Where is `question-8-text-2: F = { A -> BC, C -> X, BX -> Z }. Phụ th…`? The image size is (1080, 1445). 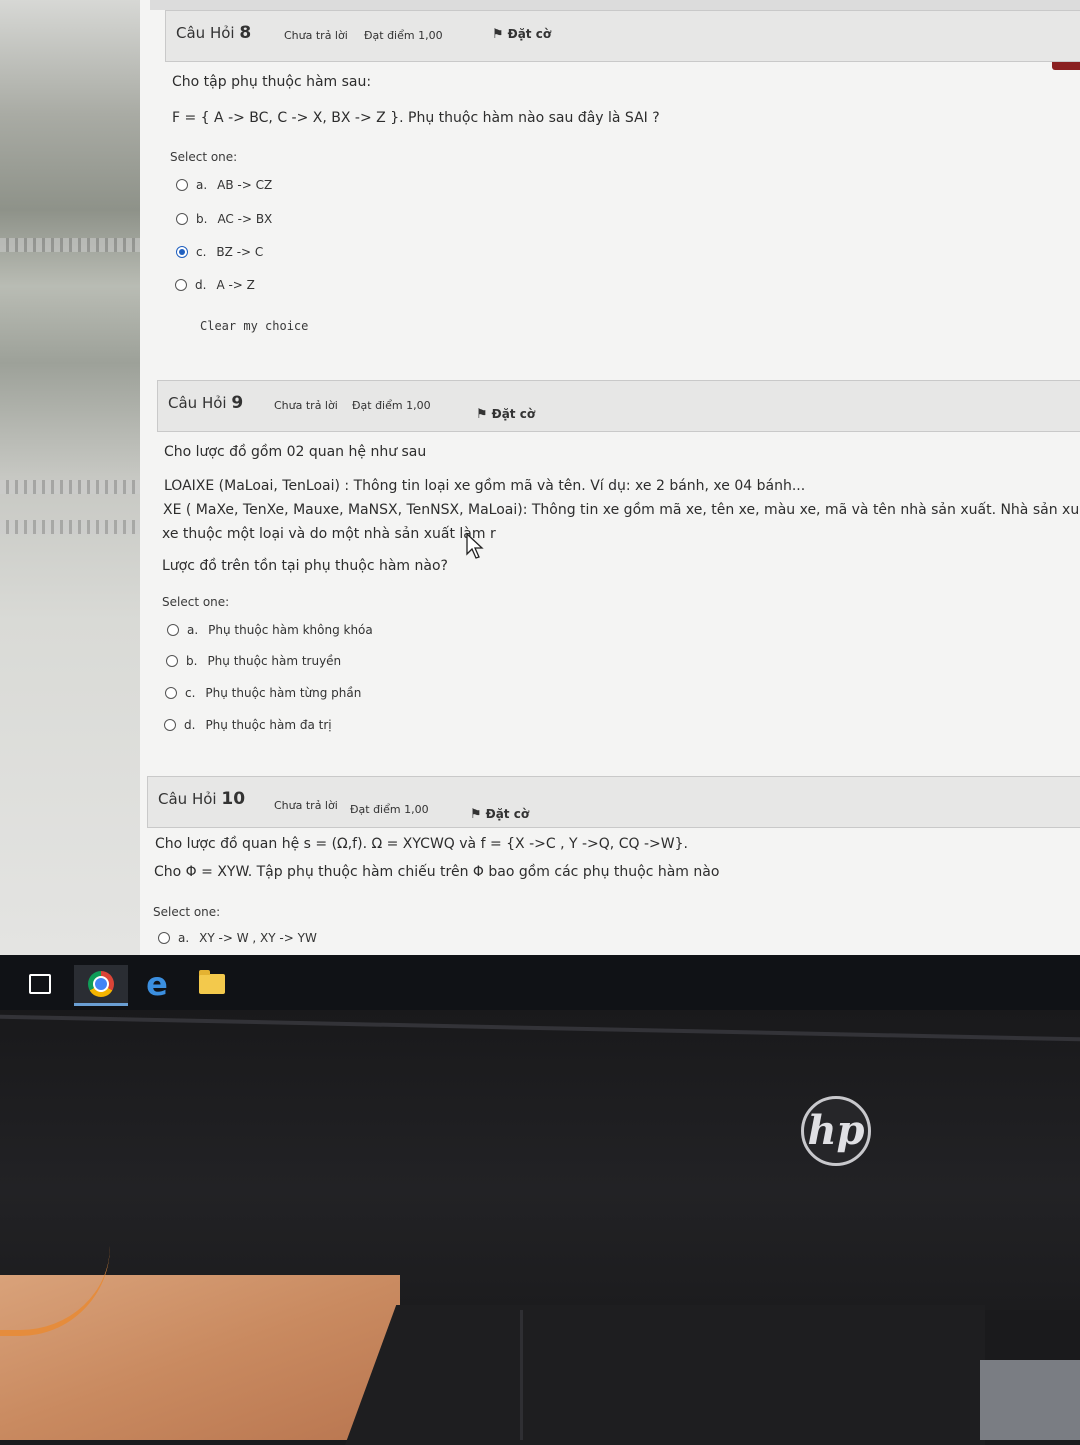
question-8-text-2: F = { A -> BC, C -> X, BX -> Z }. Phụ th… is located at coordinates (416, 118).